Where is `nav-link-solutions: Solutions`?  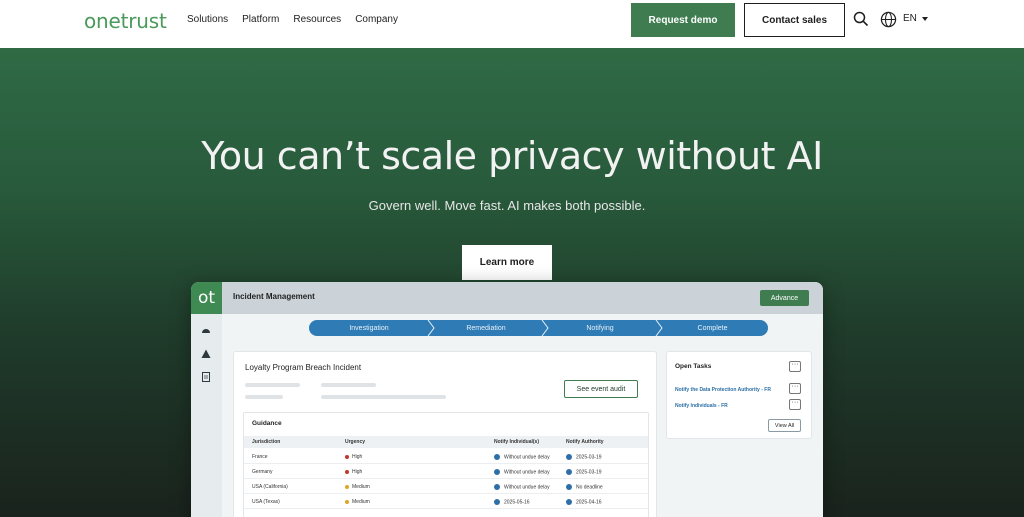
nav-link-solutions: Solutions is located at coordinates (207, 19).